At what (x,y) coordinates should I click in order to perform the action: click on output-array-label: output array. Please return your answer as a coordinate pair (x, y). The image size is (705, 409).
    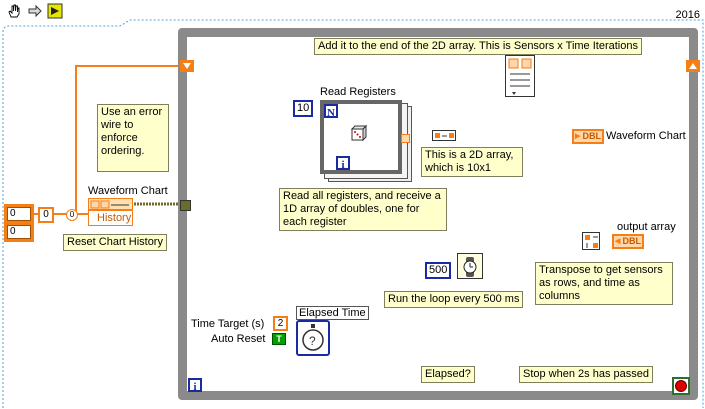
    Looking at the image, I should click on (646, 227).